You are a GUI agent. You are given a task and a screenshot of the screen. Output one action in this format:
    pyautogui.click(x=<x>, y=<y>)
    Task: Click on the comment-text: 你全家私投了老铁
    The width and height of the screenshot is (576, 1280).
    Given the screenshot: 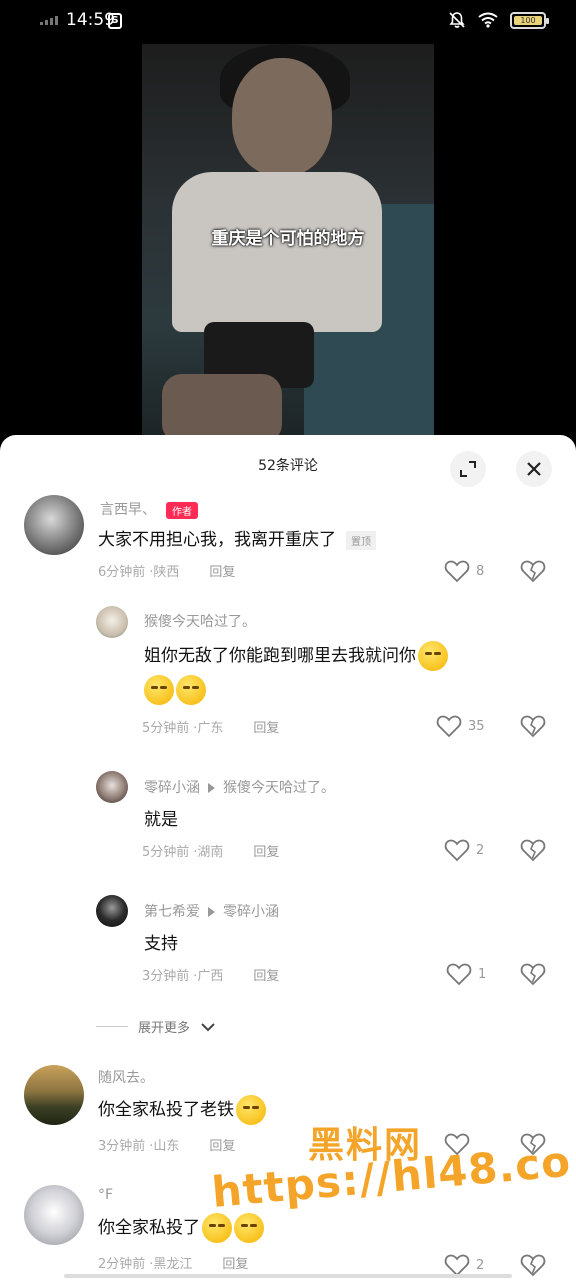 What is the action you would take?
    pyautogui.click(x=182, y=1110)
    